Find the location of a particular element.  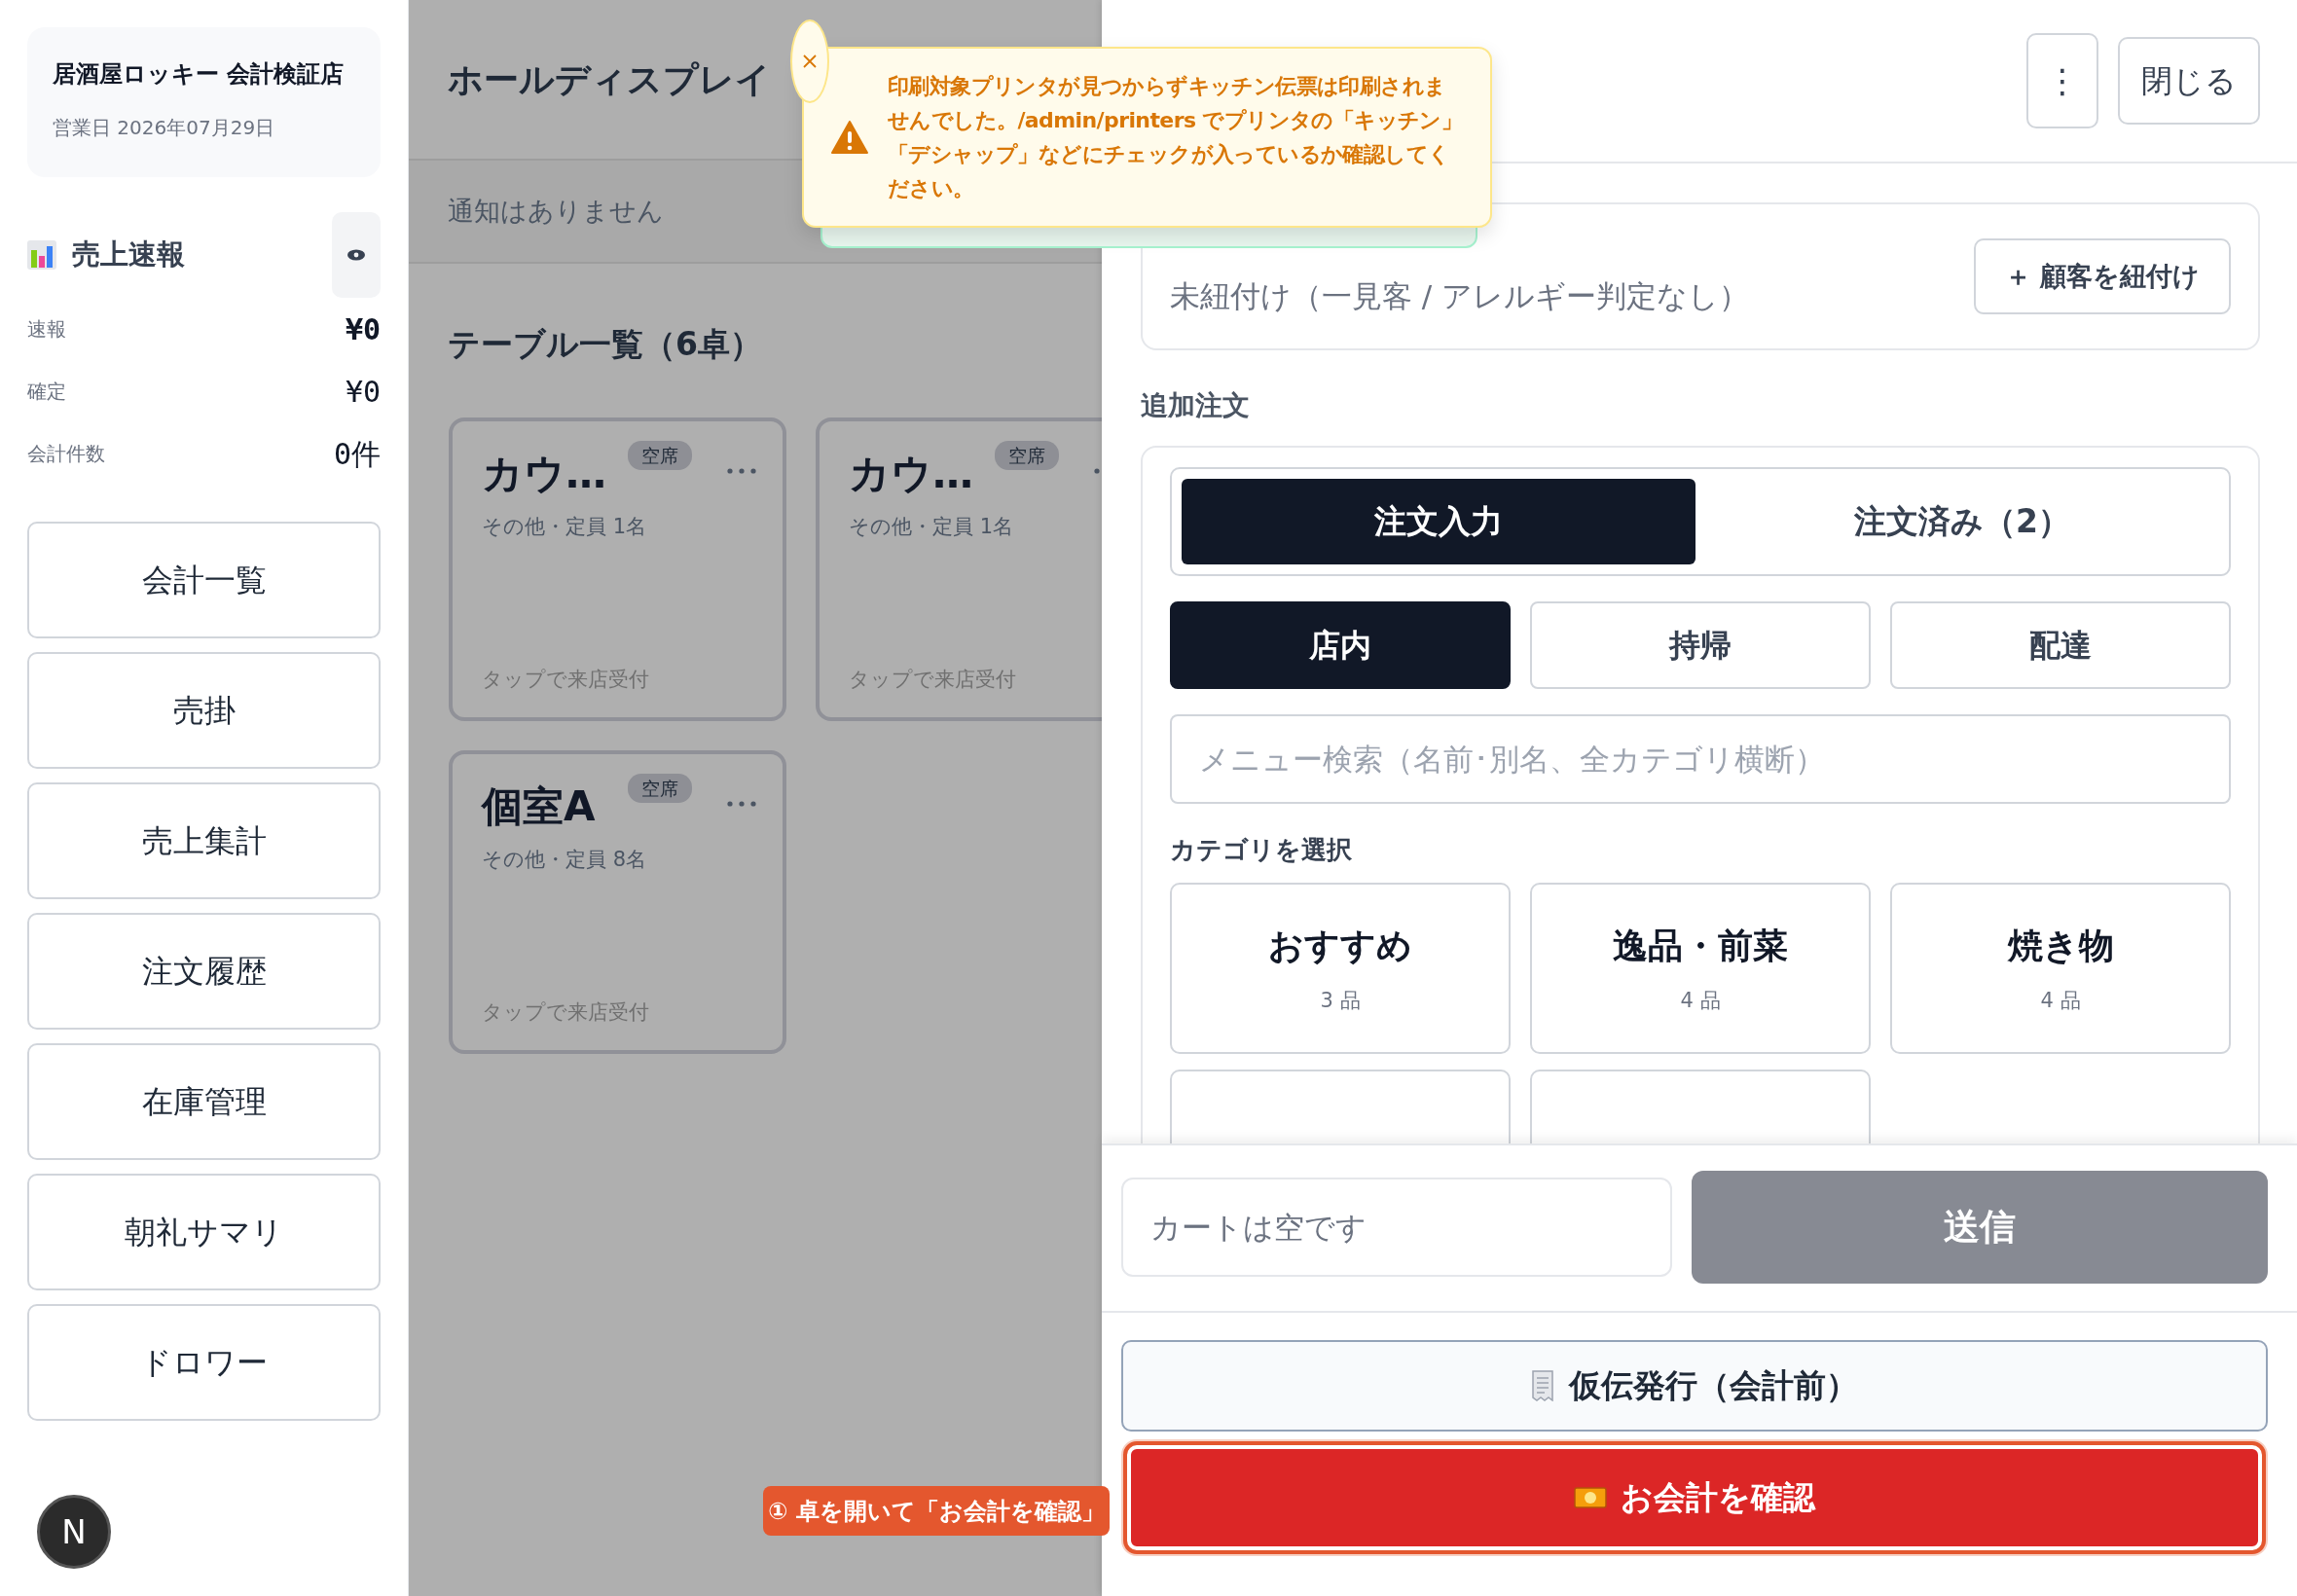

order-type-button: 持帰 is located at coordinates (1700, 645).